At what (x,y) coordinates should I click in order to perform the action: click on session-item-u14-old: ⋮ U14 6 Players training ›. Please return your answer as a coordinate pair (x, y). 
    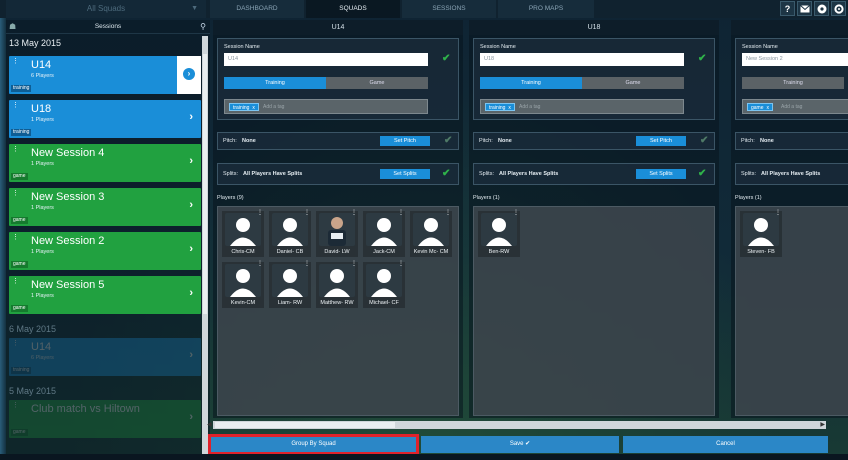
    Looking at the image, I should click on (105, 357).